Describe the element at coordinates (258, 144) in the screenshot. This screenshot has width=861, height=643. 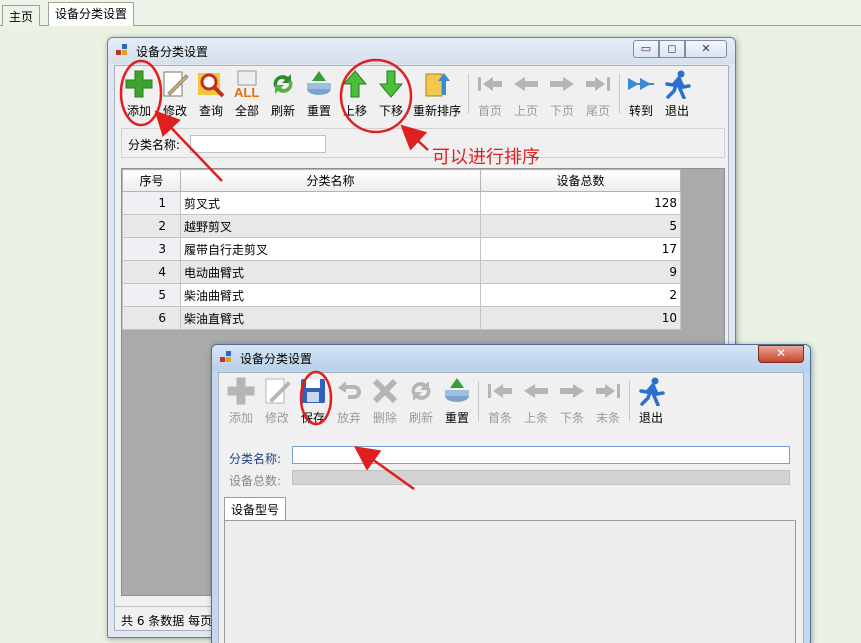
I see `category-name-search-input` at that location.